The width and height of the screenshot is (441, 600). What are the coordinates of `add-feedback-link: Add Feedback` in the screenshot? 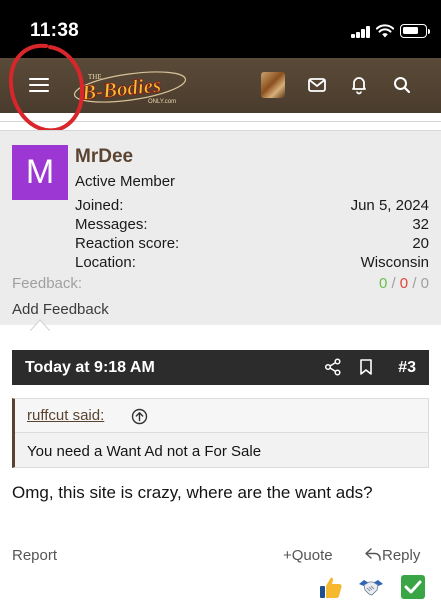 It's located at (60, 309).